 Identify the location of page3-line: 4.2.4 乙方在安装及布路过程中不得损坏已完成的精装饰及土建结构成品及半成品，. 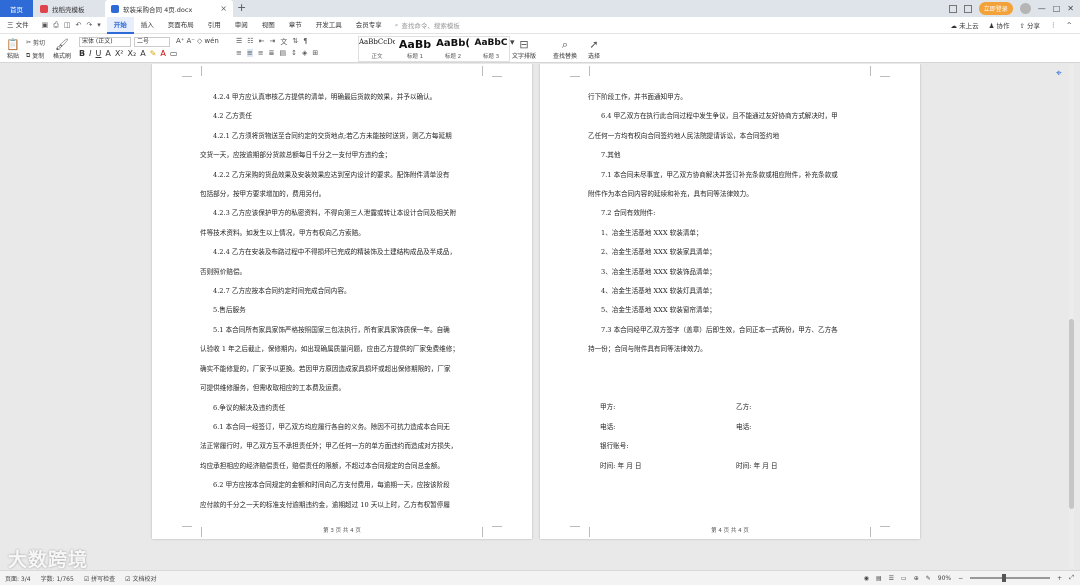
(342, 252).